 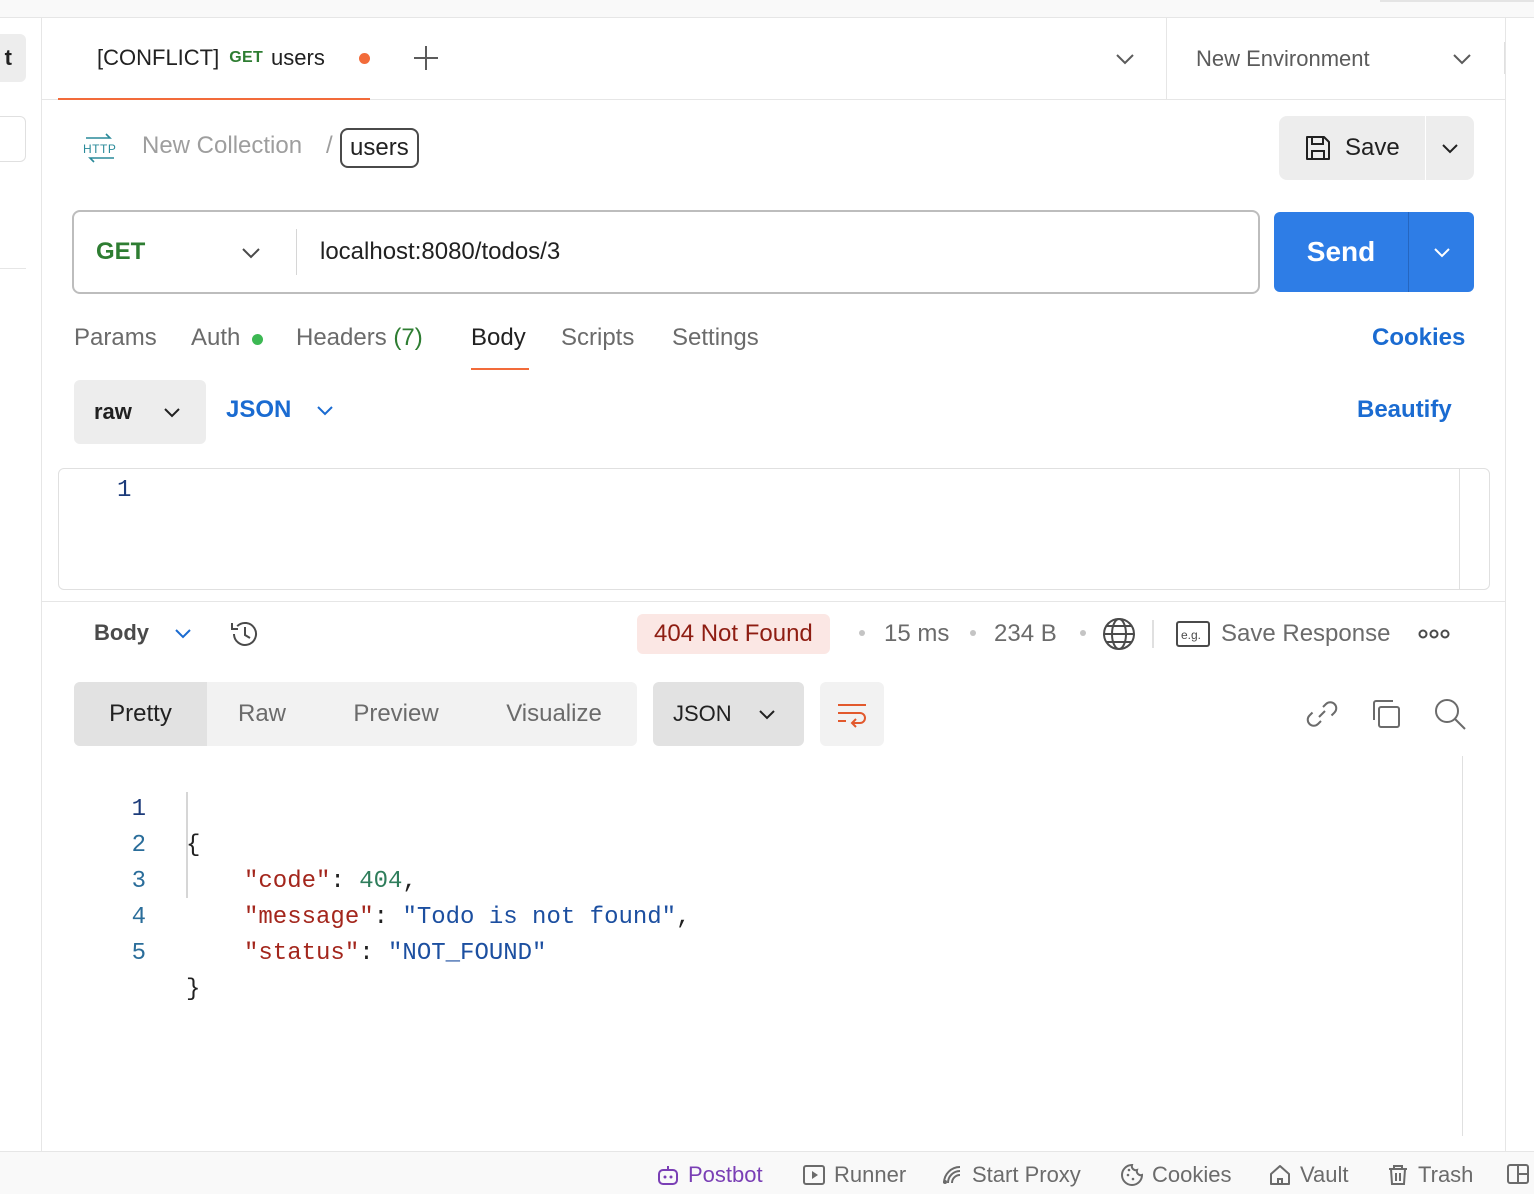 What do you see at coordinates (1398, 1175) in the screenshot?
I see `trash-icon` at bounding box center [1398, 1175].